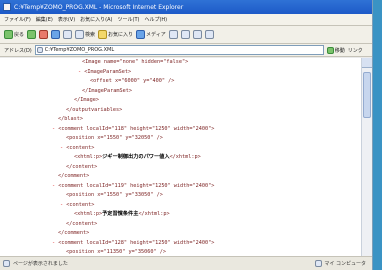 The width and height of the screenshot is (382, 270). I want to click on browser-logo-icon, so click(7, 7).